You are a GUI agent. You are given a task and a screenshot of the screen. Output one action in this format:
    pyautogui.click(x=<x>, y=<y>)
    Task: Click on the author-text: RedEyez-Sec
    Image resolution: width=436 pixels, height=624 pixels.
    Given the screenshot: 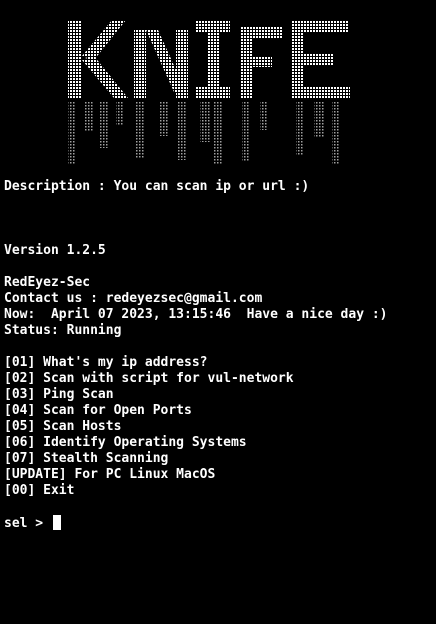 What is the action you would take?
    pyautogui.click(x=47, y=282)
    